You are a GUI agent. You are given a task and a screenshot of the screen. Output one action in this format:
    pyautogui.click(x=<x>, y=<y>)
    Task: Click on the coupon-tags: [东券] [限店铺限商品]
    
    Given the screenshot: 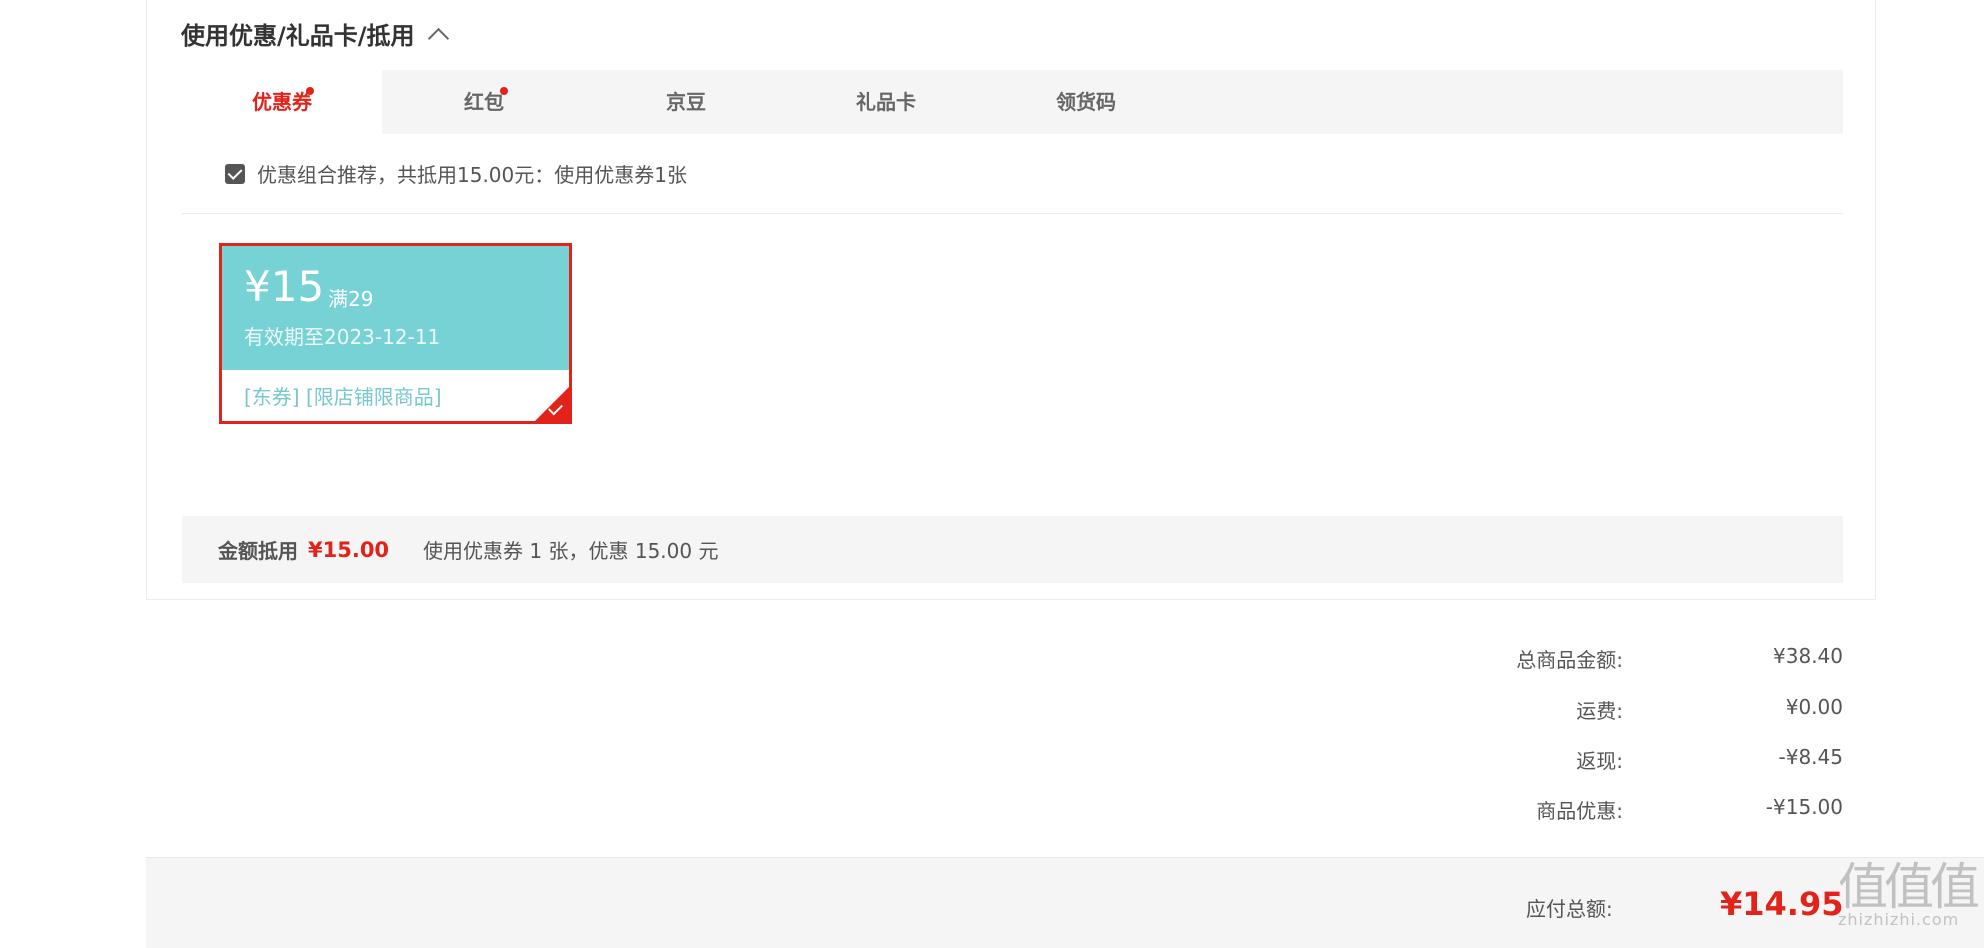 What is the action you would take?
    pyautogui.click(x=343, y=397)
    